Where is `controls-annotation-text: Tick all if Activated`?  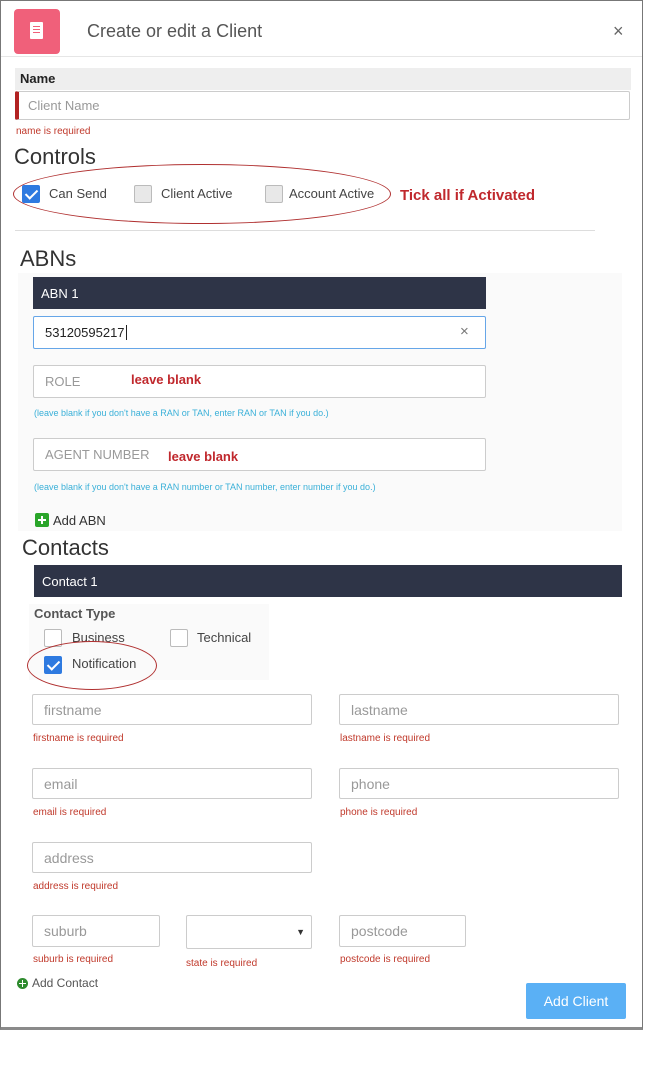
controls-annotation-text: Tick all if Activated is located at coordinates (468, 195).